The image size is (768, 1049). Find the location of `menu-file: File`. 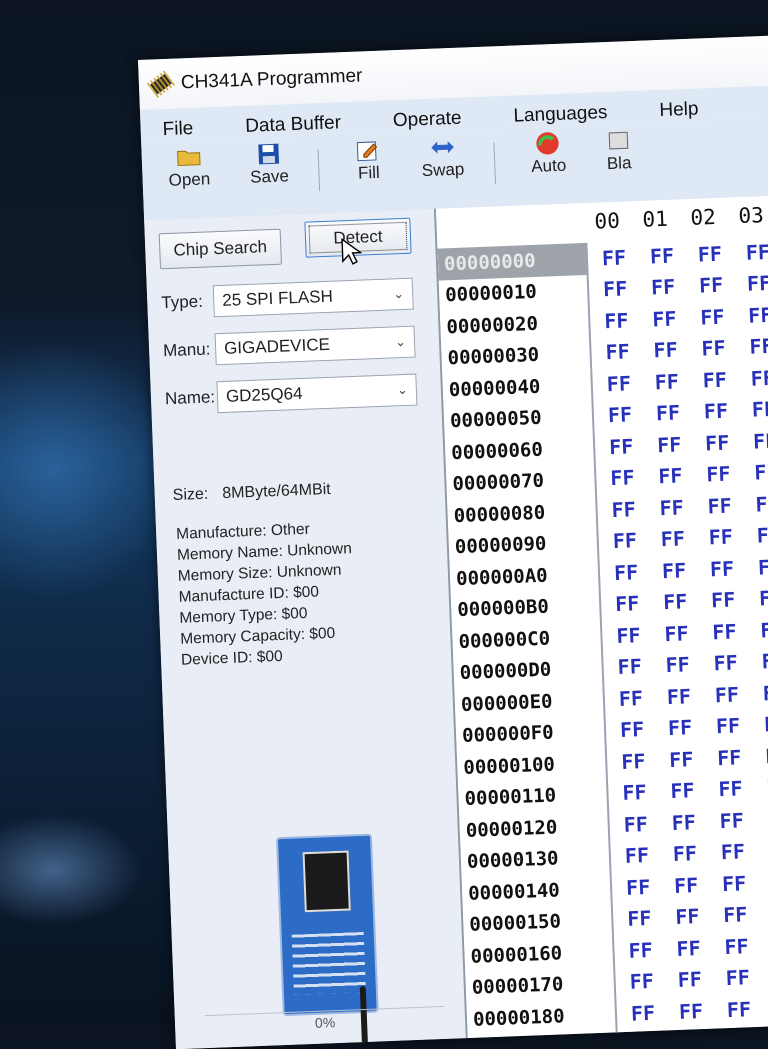

menu-file: File is located at coordinates (177, 129).